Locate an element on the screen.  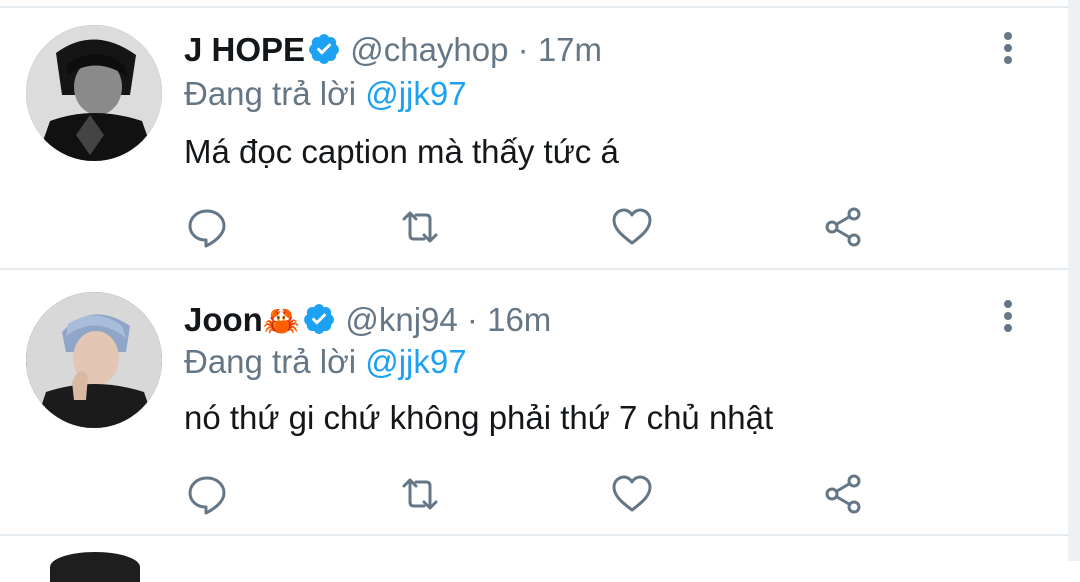
tweet-text: nó thứ gi chứ không phải thứ 7 chủ nhật is located at coordinates (479, 417).